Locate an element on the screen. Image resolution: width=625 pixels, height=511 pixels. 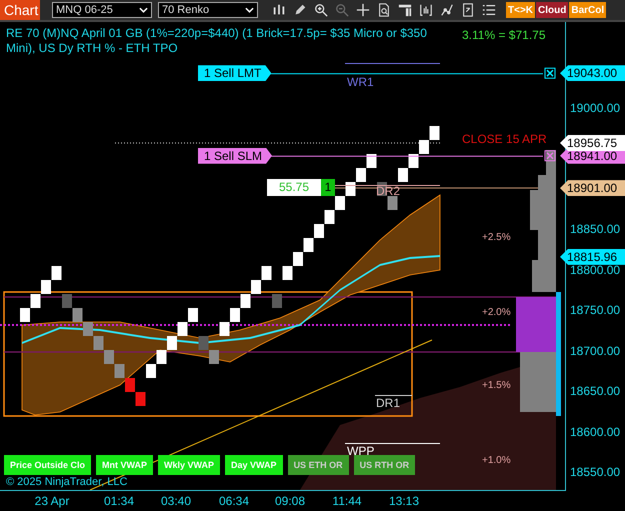
pivot-level-line is located at coordinates (393, 395).